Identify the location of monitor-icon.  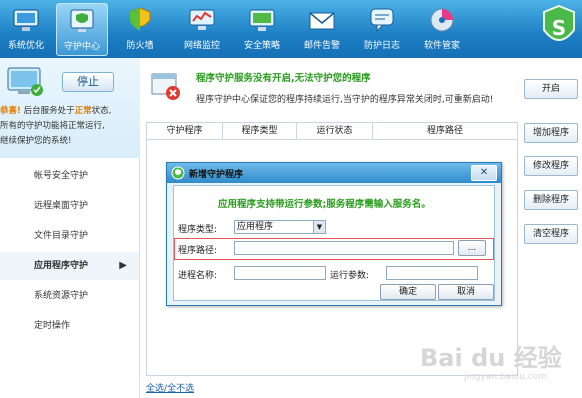
(26, 20).